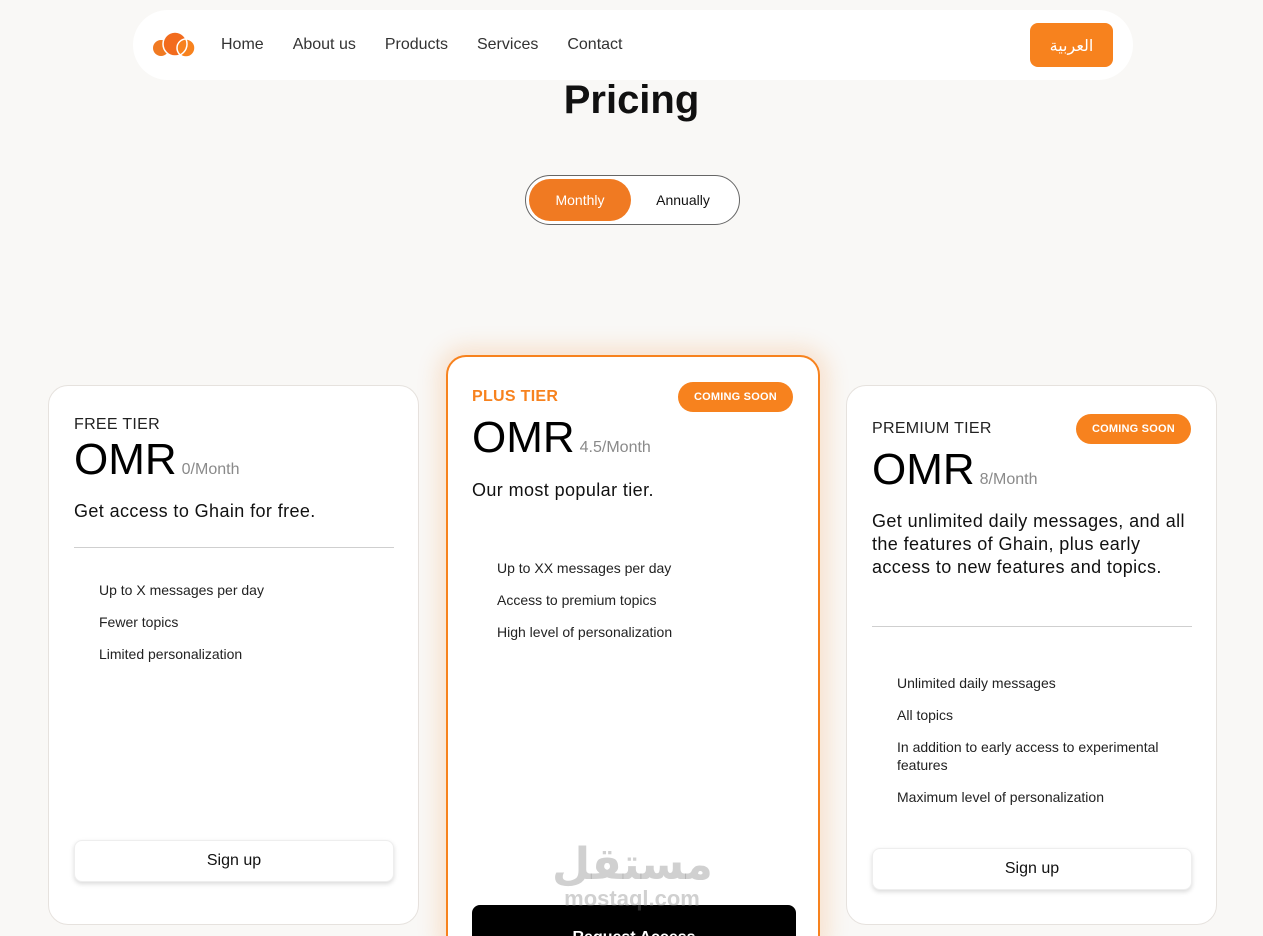  I want to click on nav-link-home: Home, so click(242, 45).